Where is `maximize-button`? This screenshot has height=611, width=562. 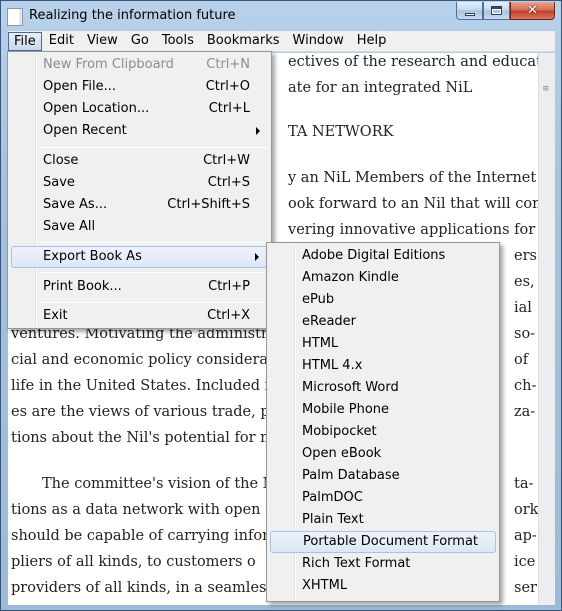 maximize-button is located at coordinates (496, 11).